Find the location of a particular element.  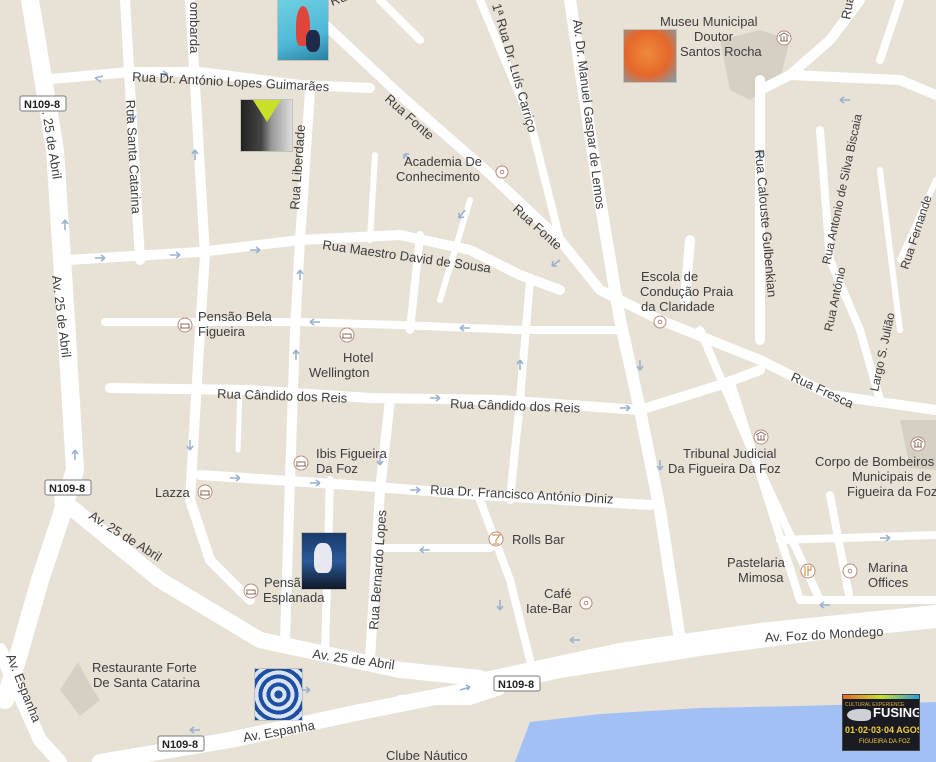

poi-rolls-bar: Rolls Bar is located at coordinates (526, 539).